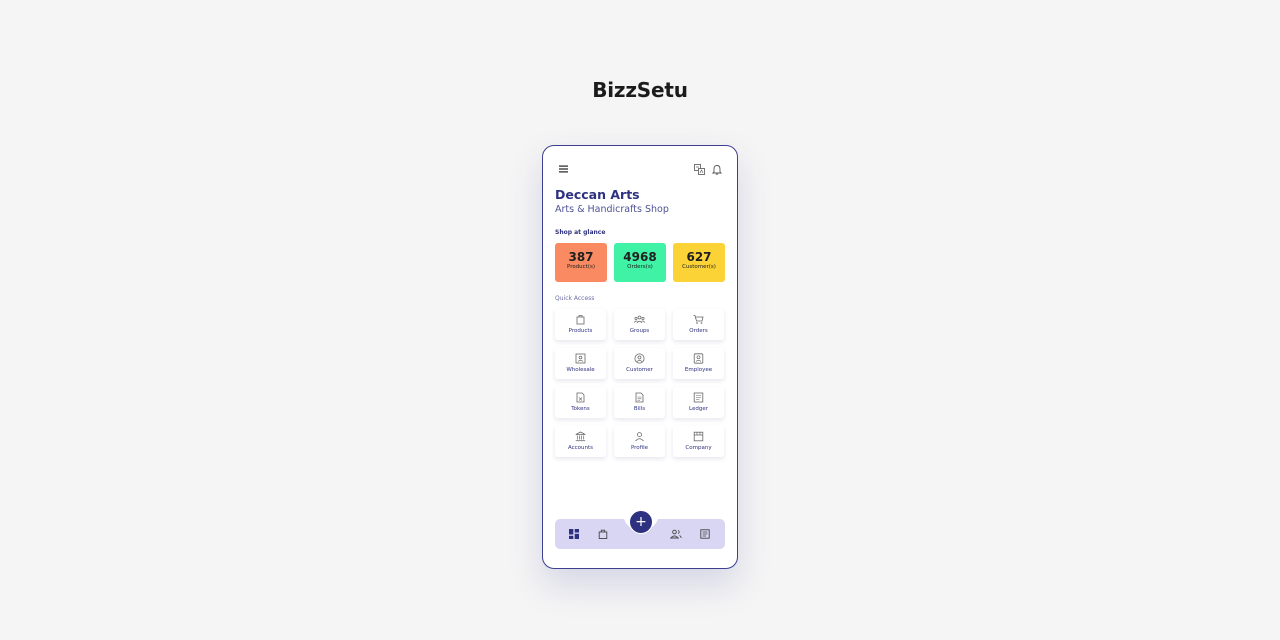 This screenshot has width=1280, height=640. What do you see at coordinates (639, 409) in the screenshot?
I see `quick-item-label: Bills` at bounding box center [639, 409].